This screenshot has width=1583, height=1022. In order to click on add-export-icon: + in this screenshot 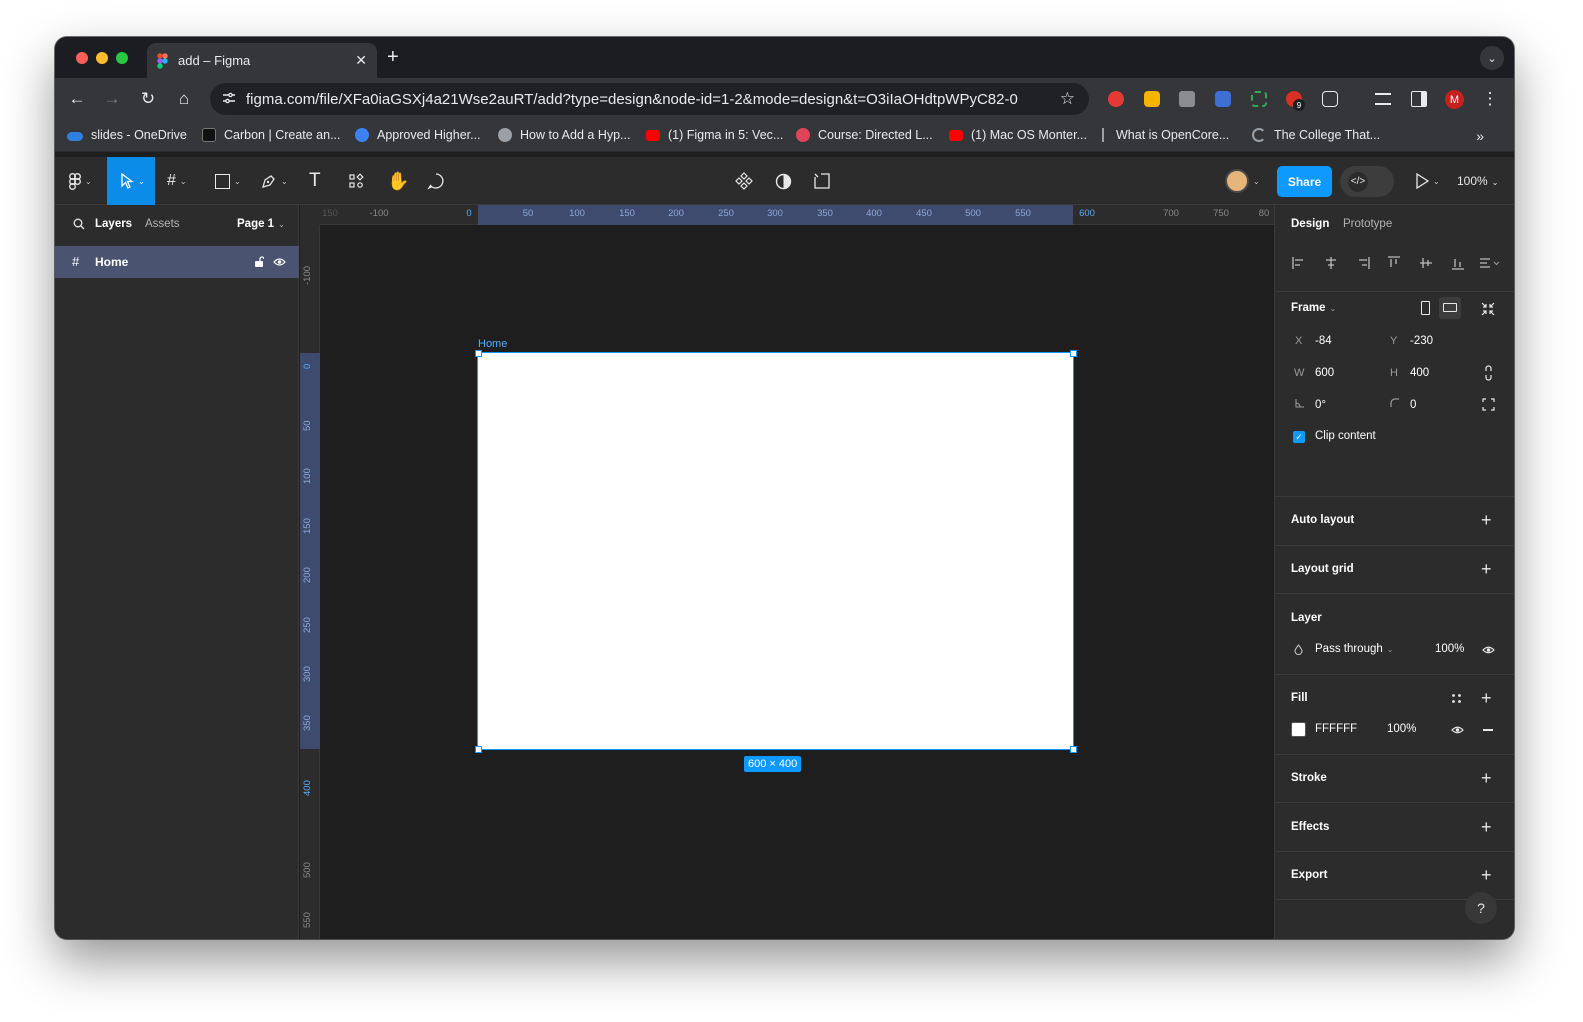, I will do `click(1486, 875)`.